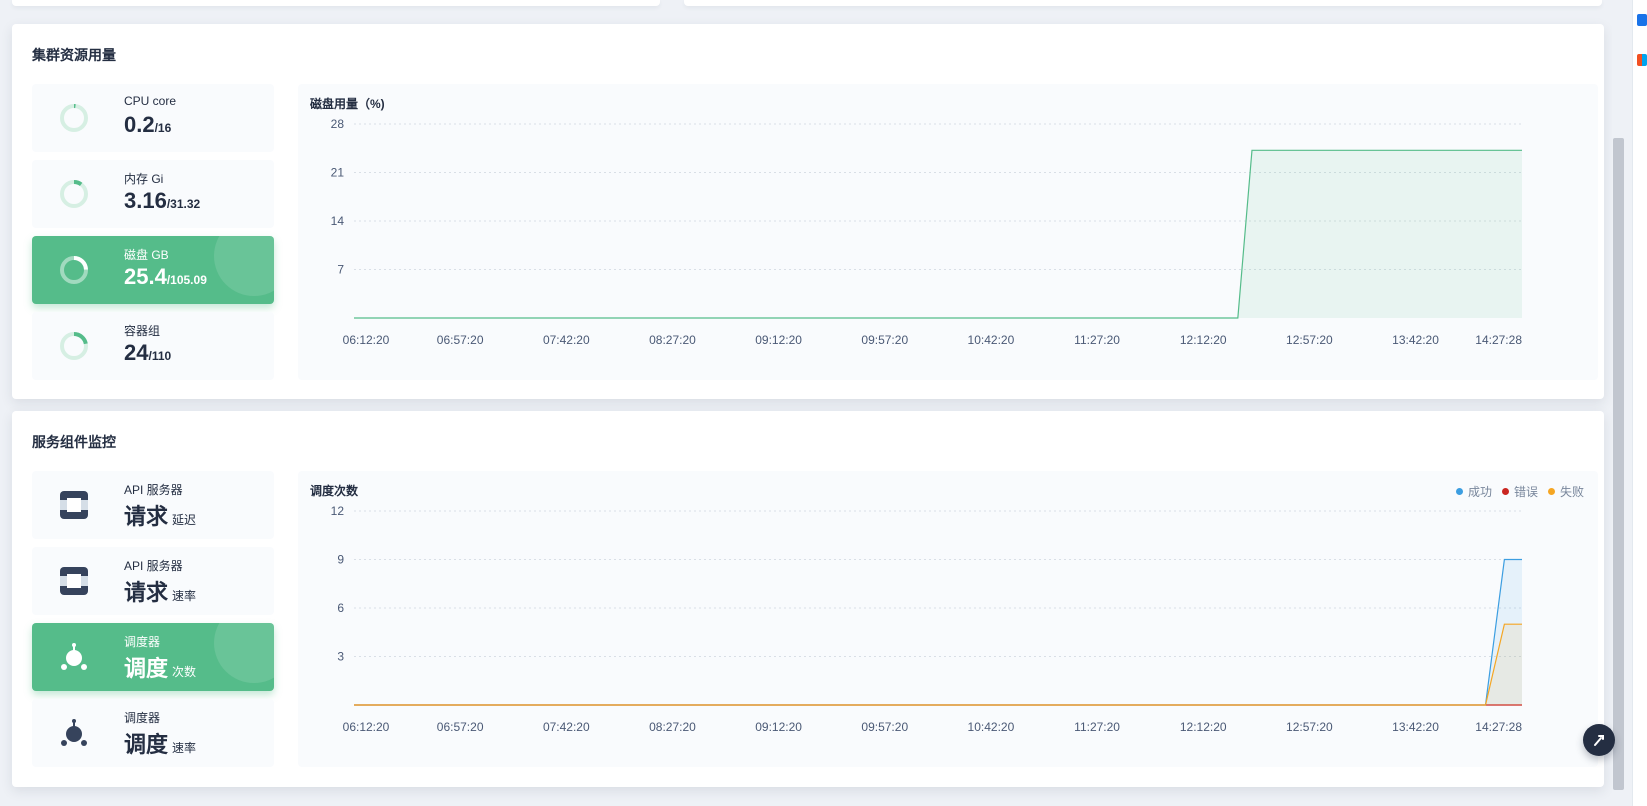  I want to click on resource-label: 内存 Gi, so click(144, 179).